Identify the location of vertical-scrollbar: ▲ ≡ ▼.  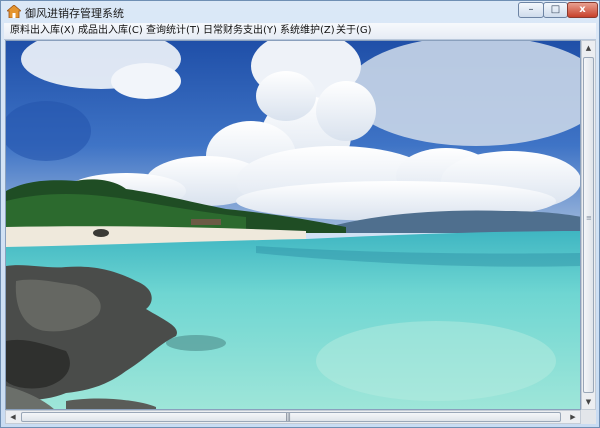
(588, 225).